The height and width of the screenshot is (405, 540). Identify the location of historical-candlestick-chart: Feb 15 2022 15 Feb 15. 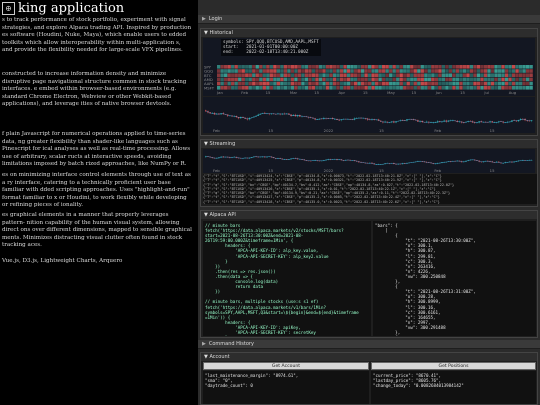
(369, 115).